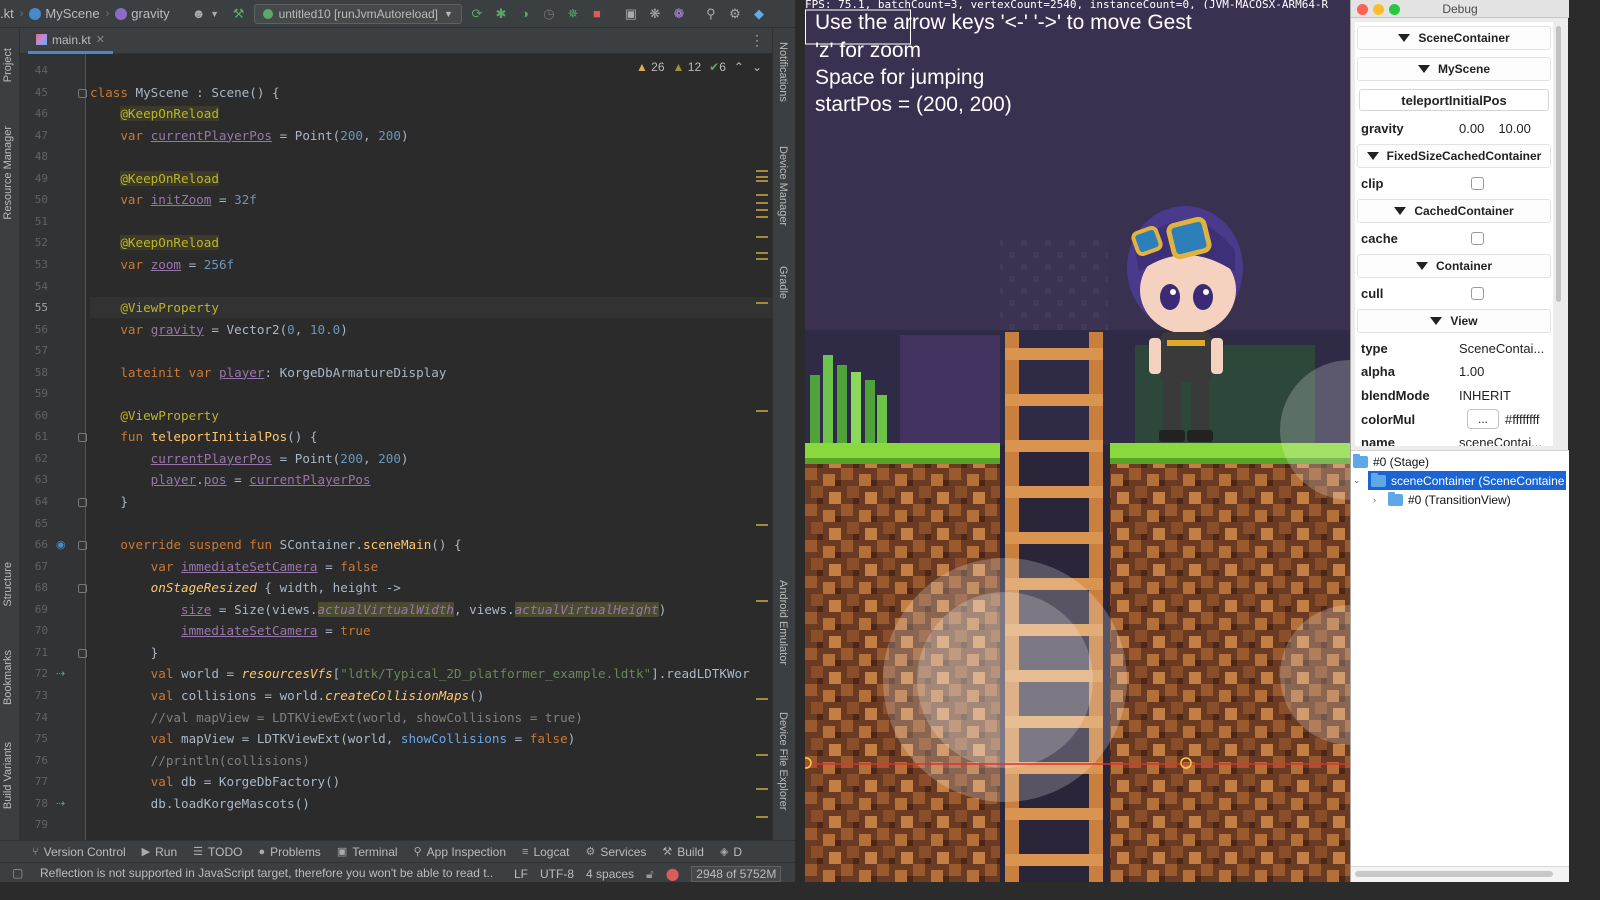  Describe the element at coordinates (763, 447) in the screenshot. I see `editor-error-stripe` at that location.